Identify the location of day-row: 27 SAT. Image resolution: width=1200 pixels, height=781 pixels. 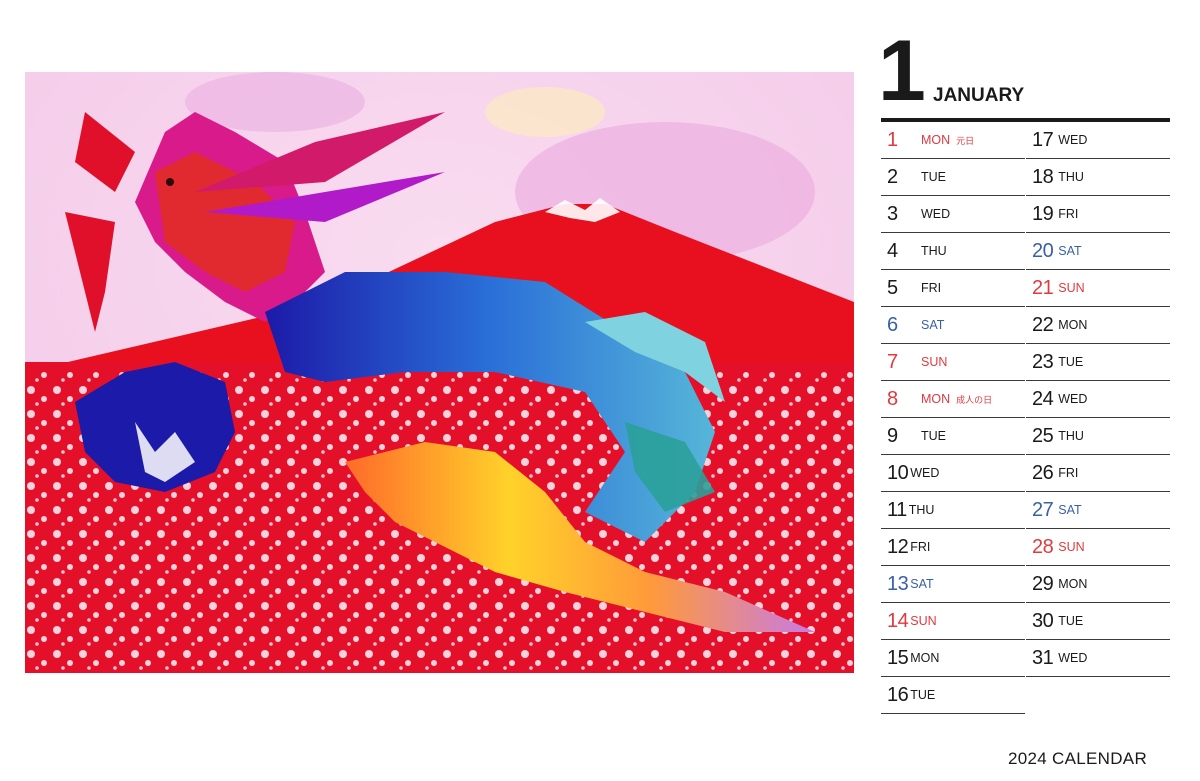
(1098, 510).